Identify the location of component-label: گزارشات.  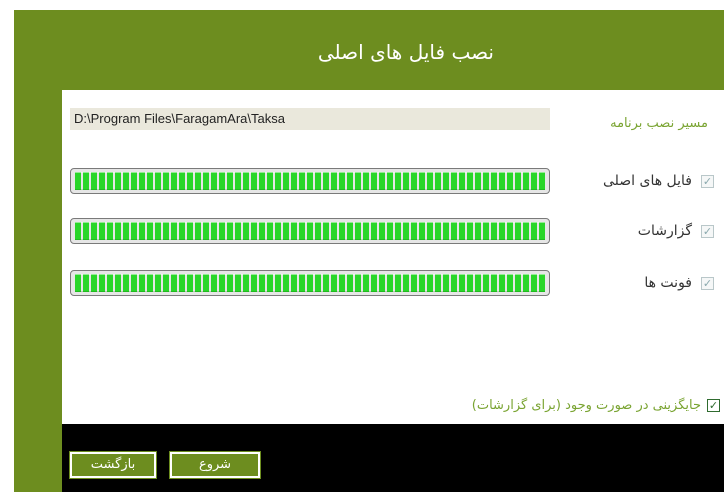
(664, 231).